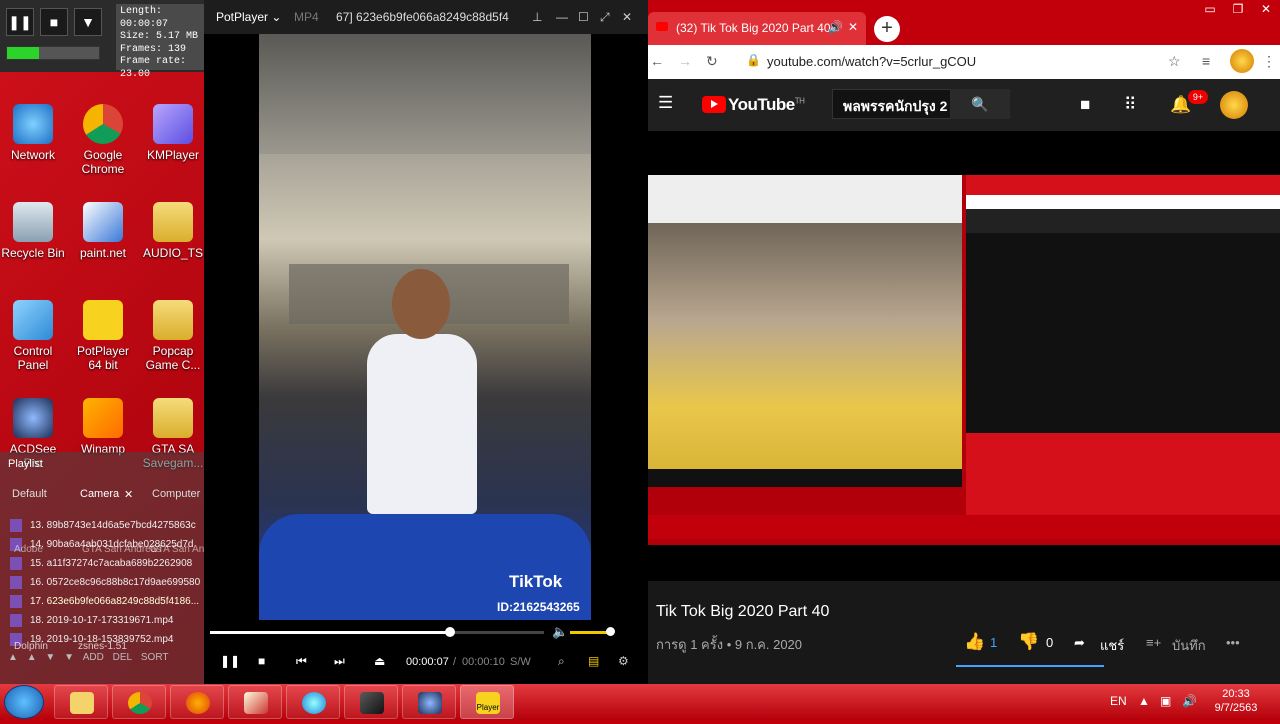 The image size is (1280, 724). Describe the element at coordinates (605, 17) in the screenshot. I see `fullscreen-icon: ⤢` at that location.